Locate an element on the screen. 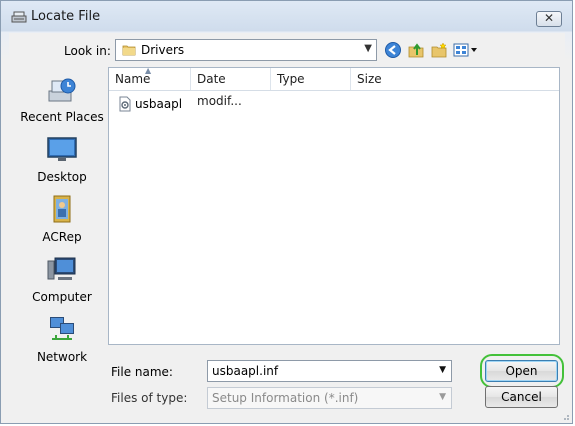 The width and height of the screenshot is (575, 426). files-of-type-label: Files of type: is located at coordinates (149, 398).